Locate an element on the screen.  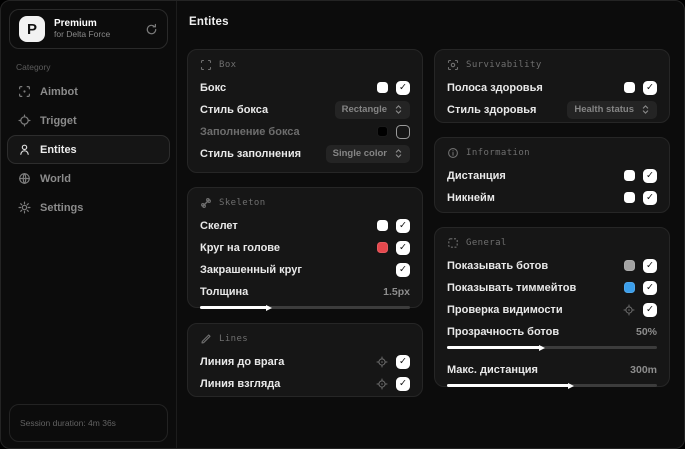
session-duration: Session duration: 4m 36s is located at coordinates (88, 423).